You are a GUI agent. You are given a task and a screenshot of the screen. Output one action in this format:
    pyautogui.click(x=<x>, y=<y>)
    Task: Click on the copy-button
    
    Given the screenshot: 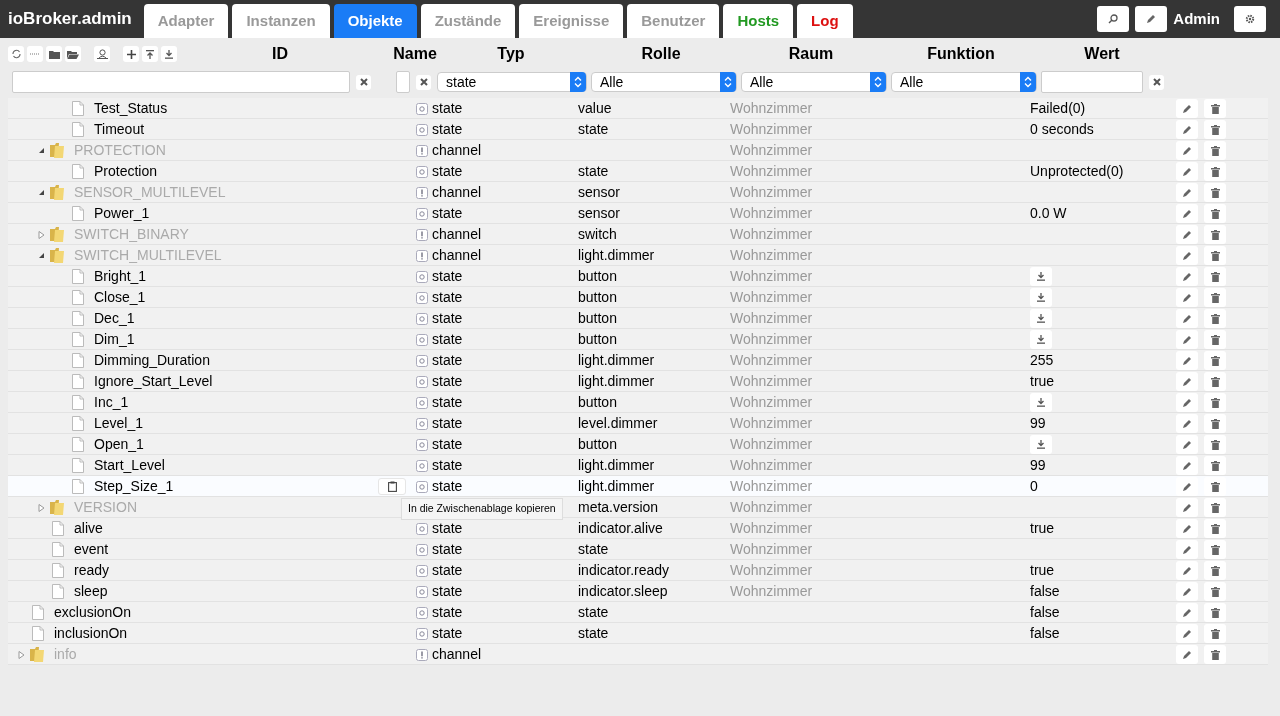 What is the action you would take?
    pyautogui.click(x=392, y=486)
    